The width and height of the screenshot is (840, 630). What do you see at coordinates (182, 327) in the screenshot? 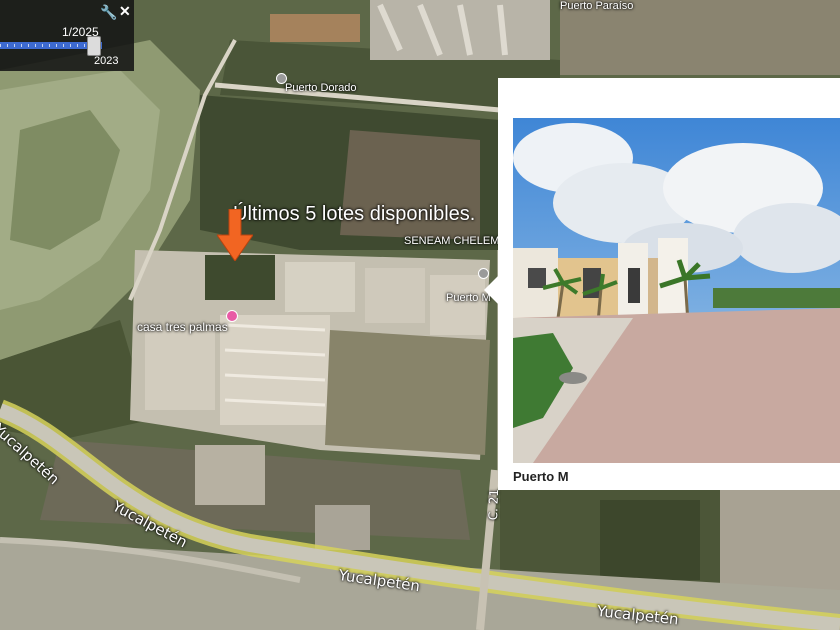
I see `place-label-casa-tres-palmas: casa tres palmas` at bounding box center [182, 327].